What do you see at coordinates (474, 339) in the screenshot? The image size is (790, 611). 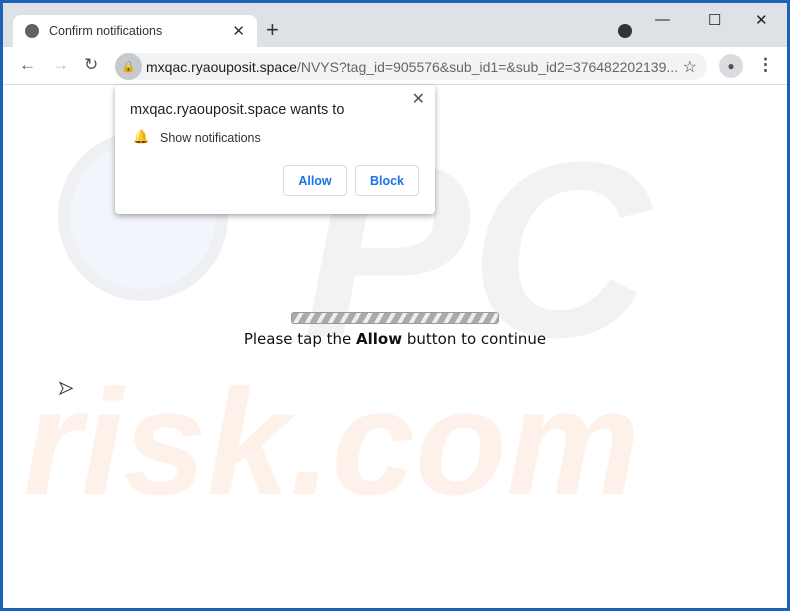 I see `msg-post: button to continue` at bounding box center [474, 339].